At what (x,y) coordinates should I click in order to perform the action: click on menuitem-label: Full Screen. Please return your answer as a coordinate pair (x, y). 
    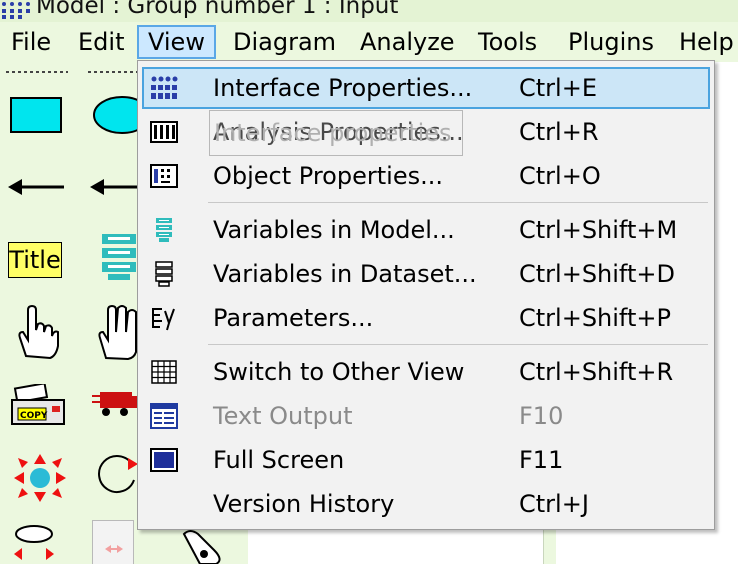
    Looking at the image, I should click on (279, 460).